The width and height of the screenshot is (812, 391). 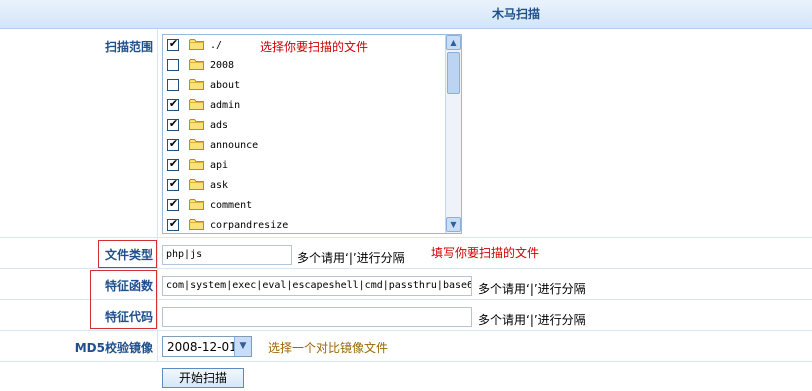 What do you see at coordinates (328, 348) in the screenshot?
I see `md5-mirror-hint: 选择一个对比镜像文件` at bounding box center [328, 348].